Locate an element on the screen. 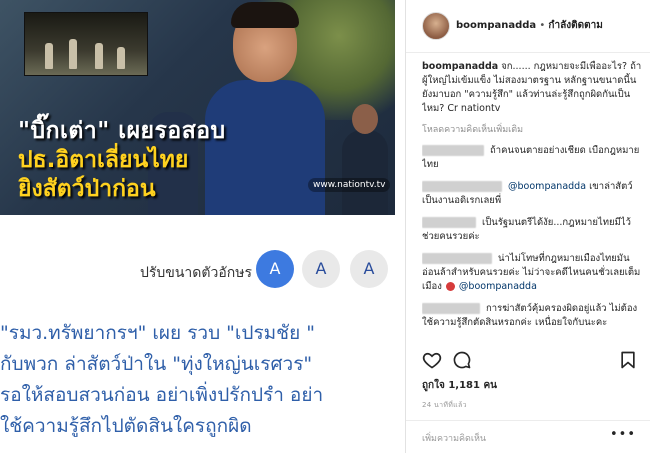  username-link: boompanadda is located at coordinates (496, 25).